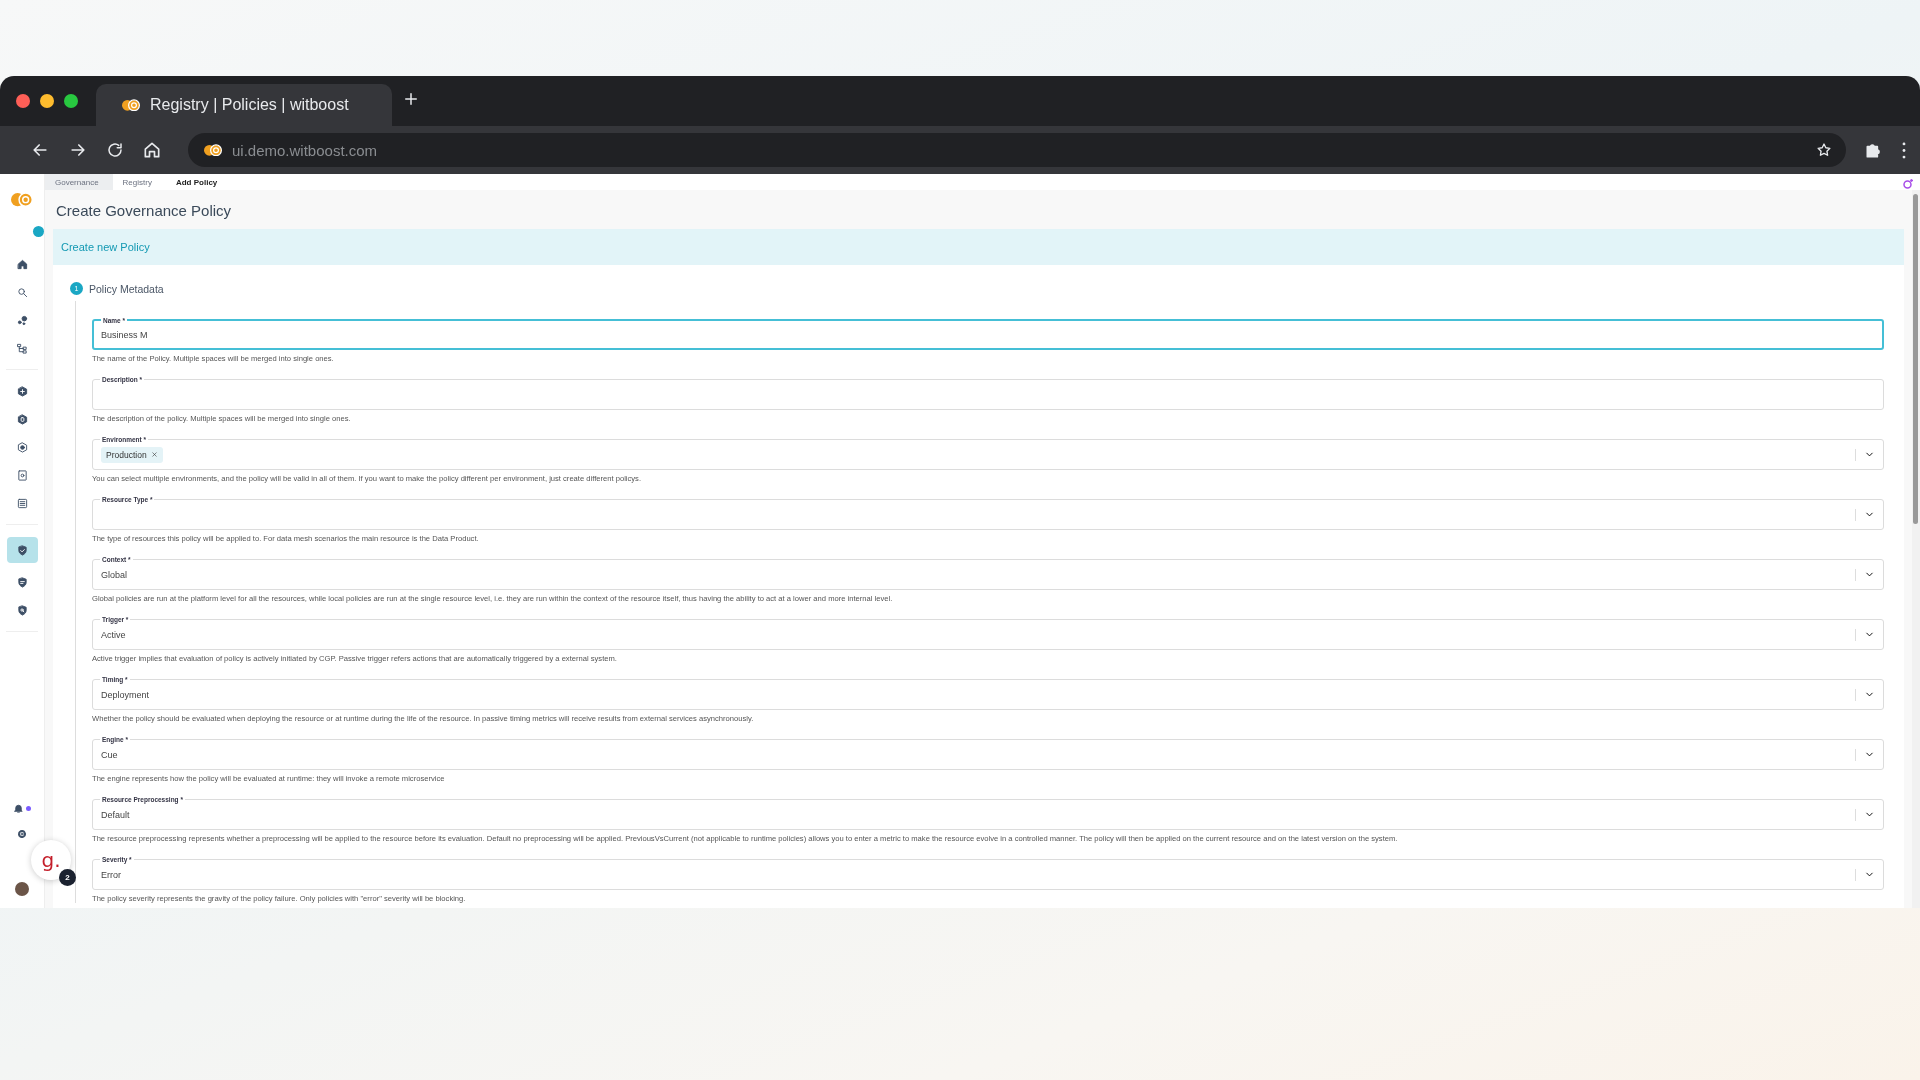  Describe the element at coordinates (132, 454) in the screenshot. I see `chip: Production` at that location.